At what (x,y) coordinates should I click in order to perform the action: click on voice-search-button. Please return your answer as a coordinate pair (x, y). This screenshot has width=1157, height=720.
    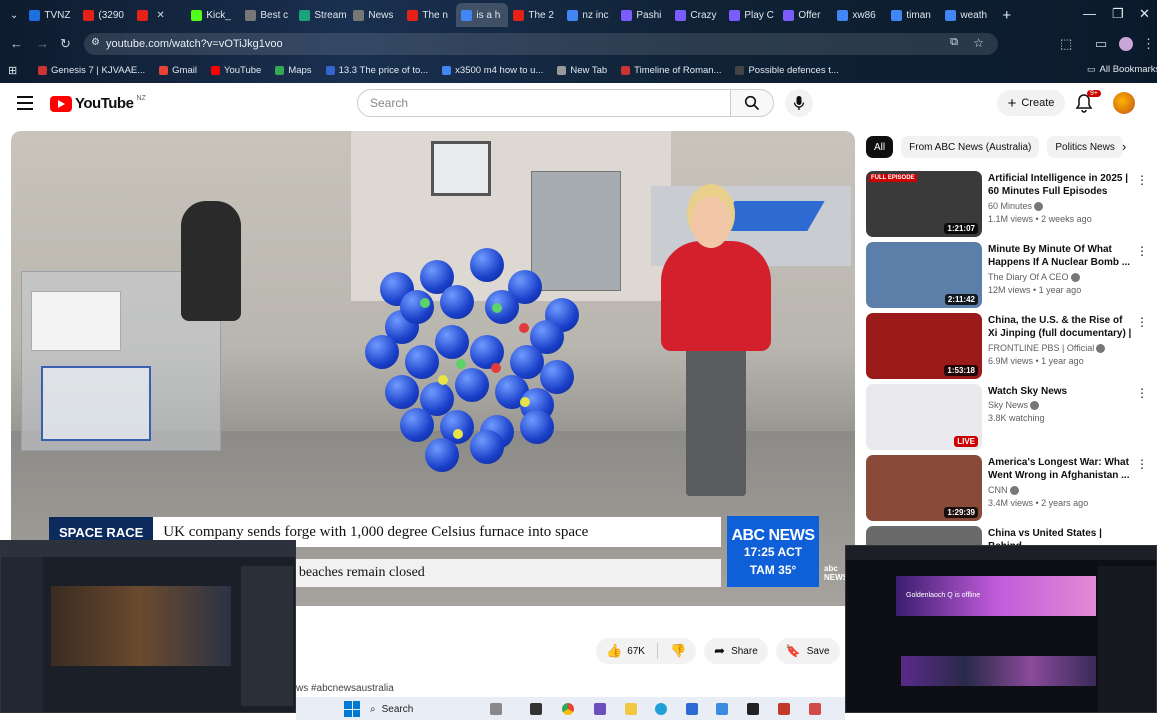
    Looking at the image, I should click on (799, 103).